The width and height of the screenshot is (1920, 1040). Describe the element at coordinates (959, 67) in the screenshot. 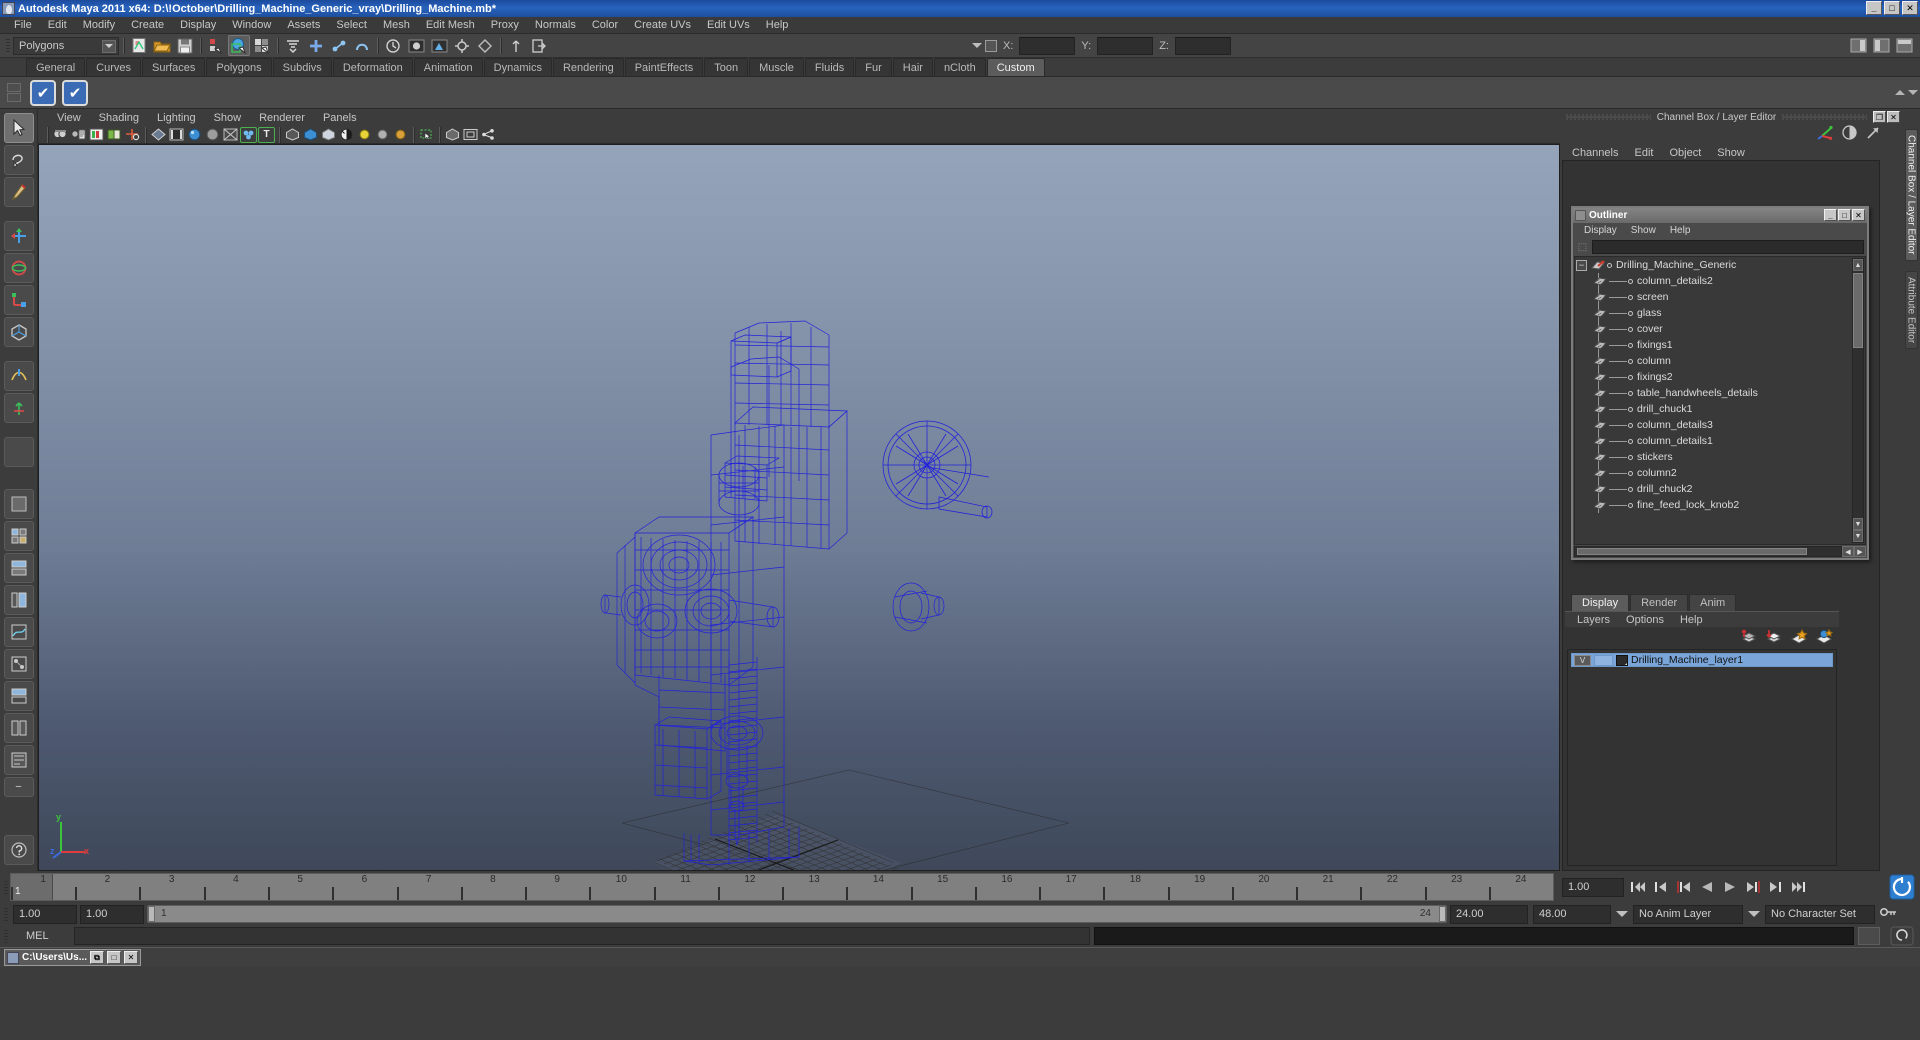

I see `shelf-tab-ncloth: nCloth` at that location.